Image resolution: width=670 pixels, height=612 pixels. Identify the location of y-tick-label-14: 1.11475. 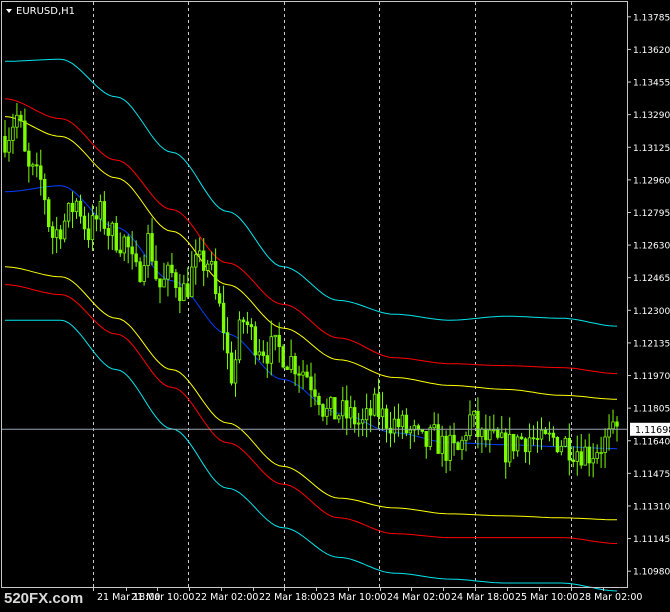
(651, 475).